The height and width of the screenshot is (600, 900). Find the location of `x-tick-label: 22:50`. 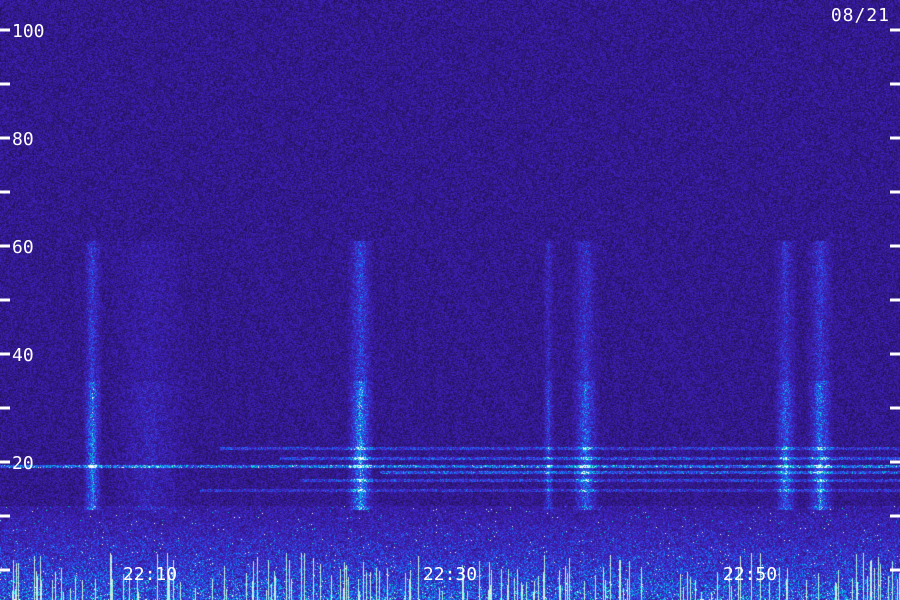

x-tick-label: 22:50 is located at coordinates (750, 574).